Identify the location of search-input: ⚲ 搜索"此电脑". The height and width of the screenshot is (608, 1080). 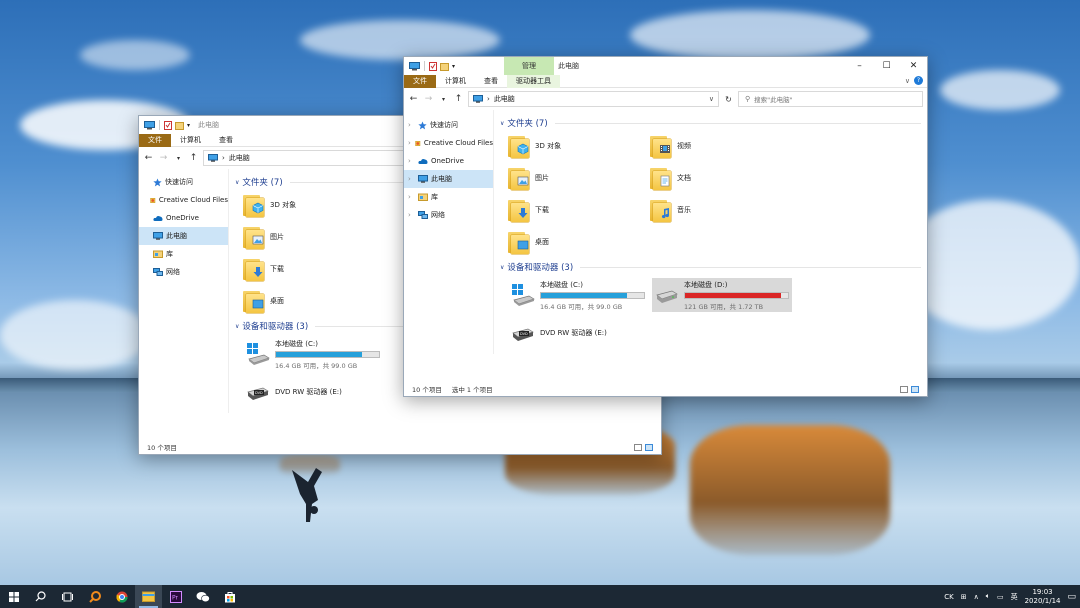
(830, 99).